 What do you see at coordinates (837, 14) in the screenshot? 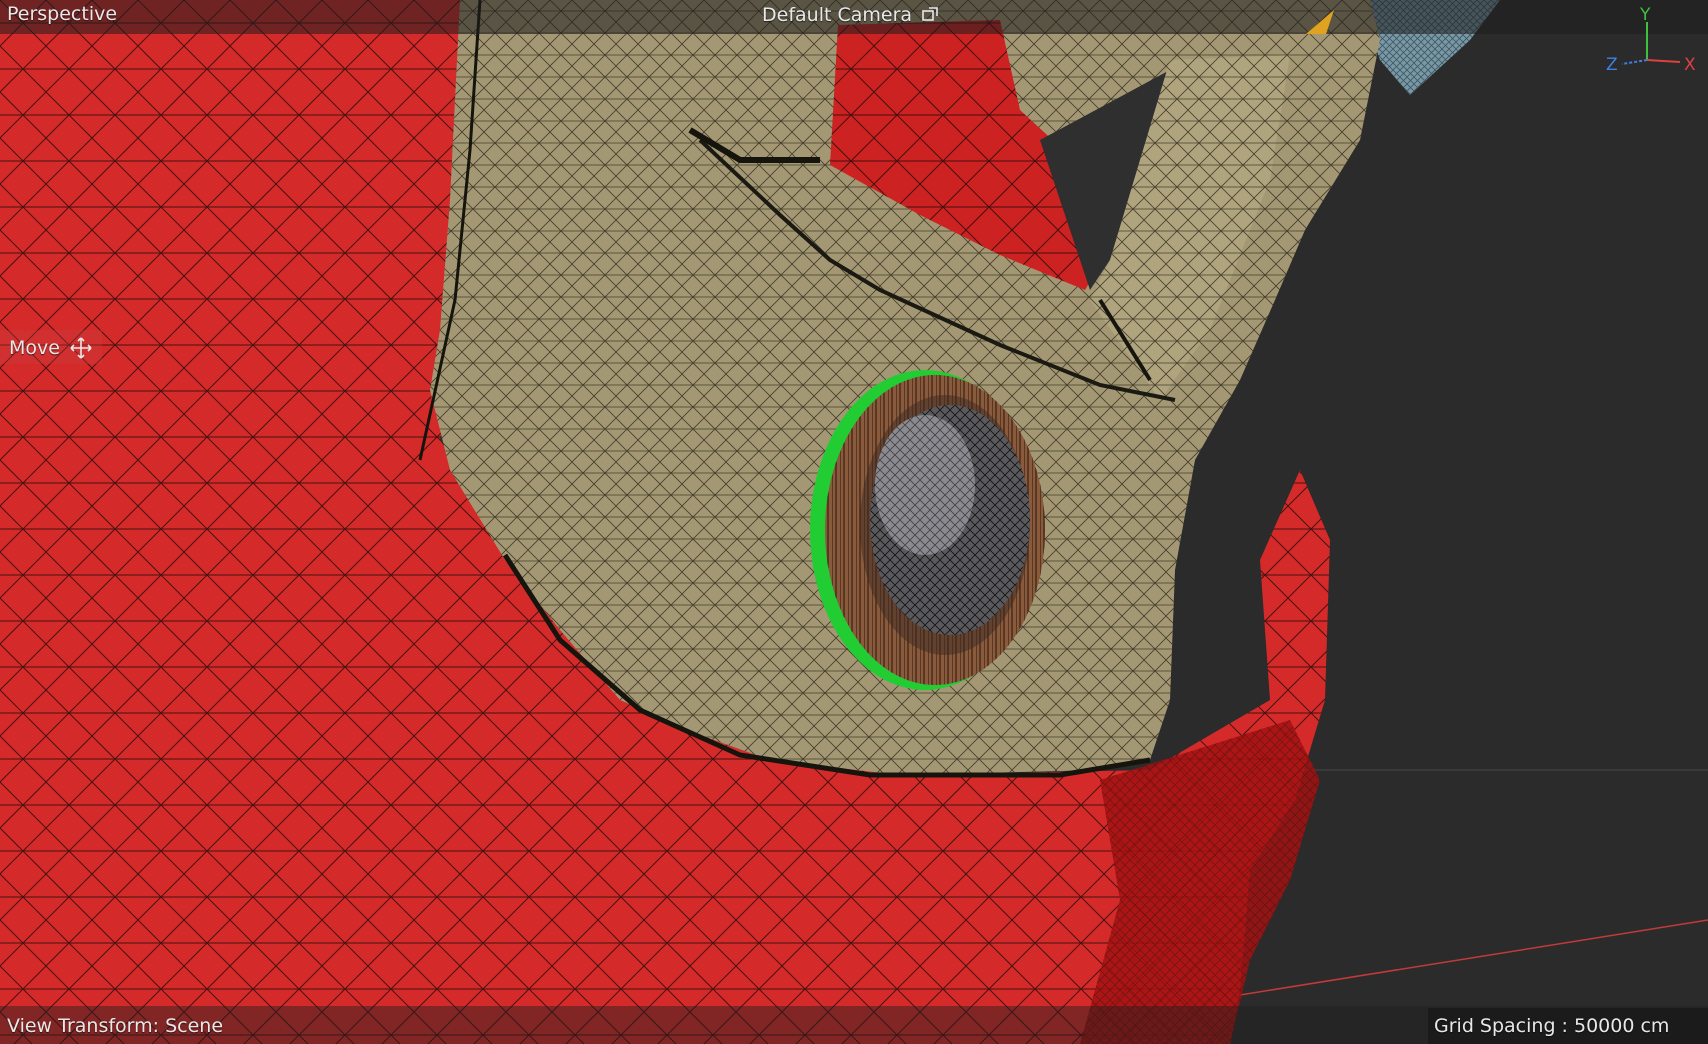
I see `camera-name-label: Default Camera` at bounding box center [837, 14].